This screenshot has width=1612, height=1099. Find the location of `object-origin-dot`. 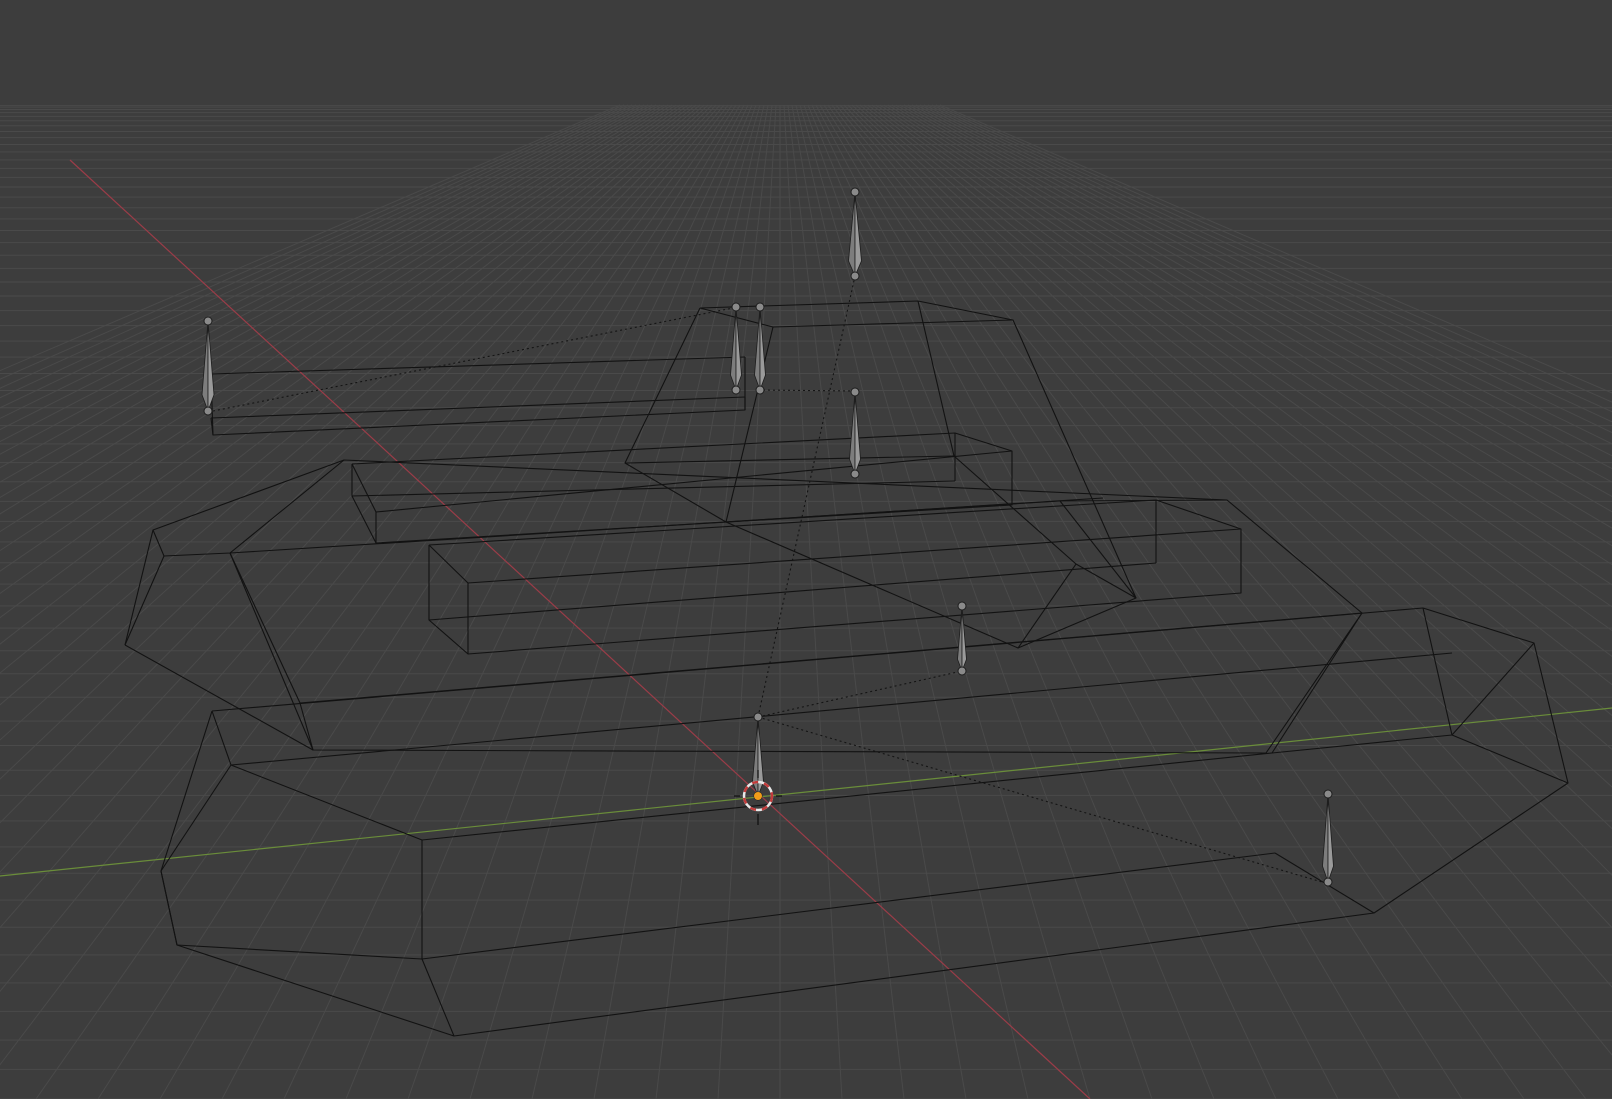

object-origin-dot is located at coordinates (758, 796).